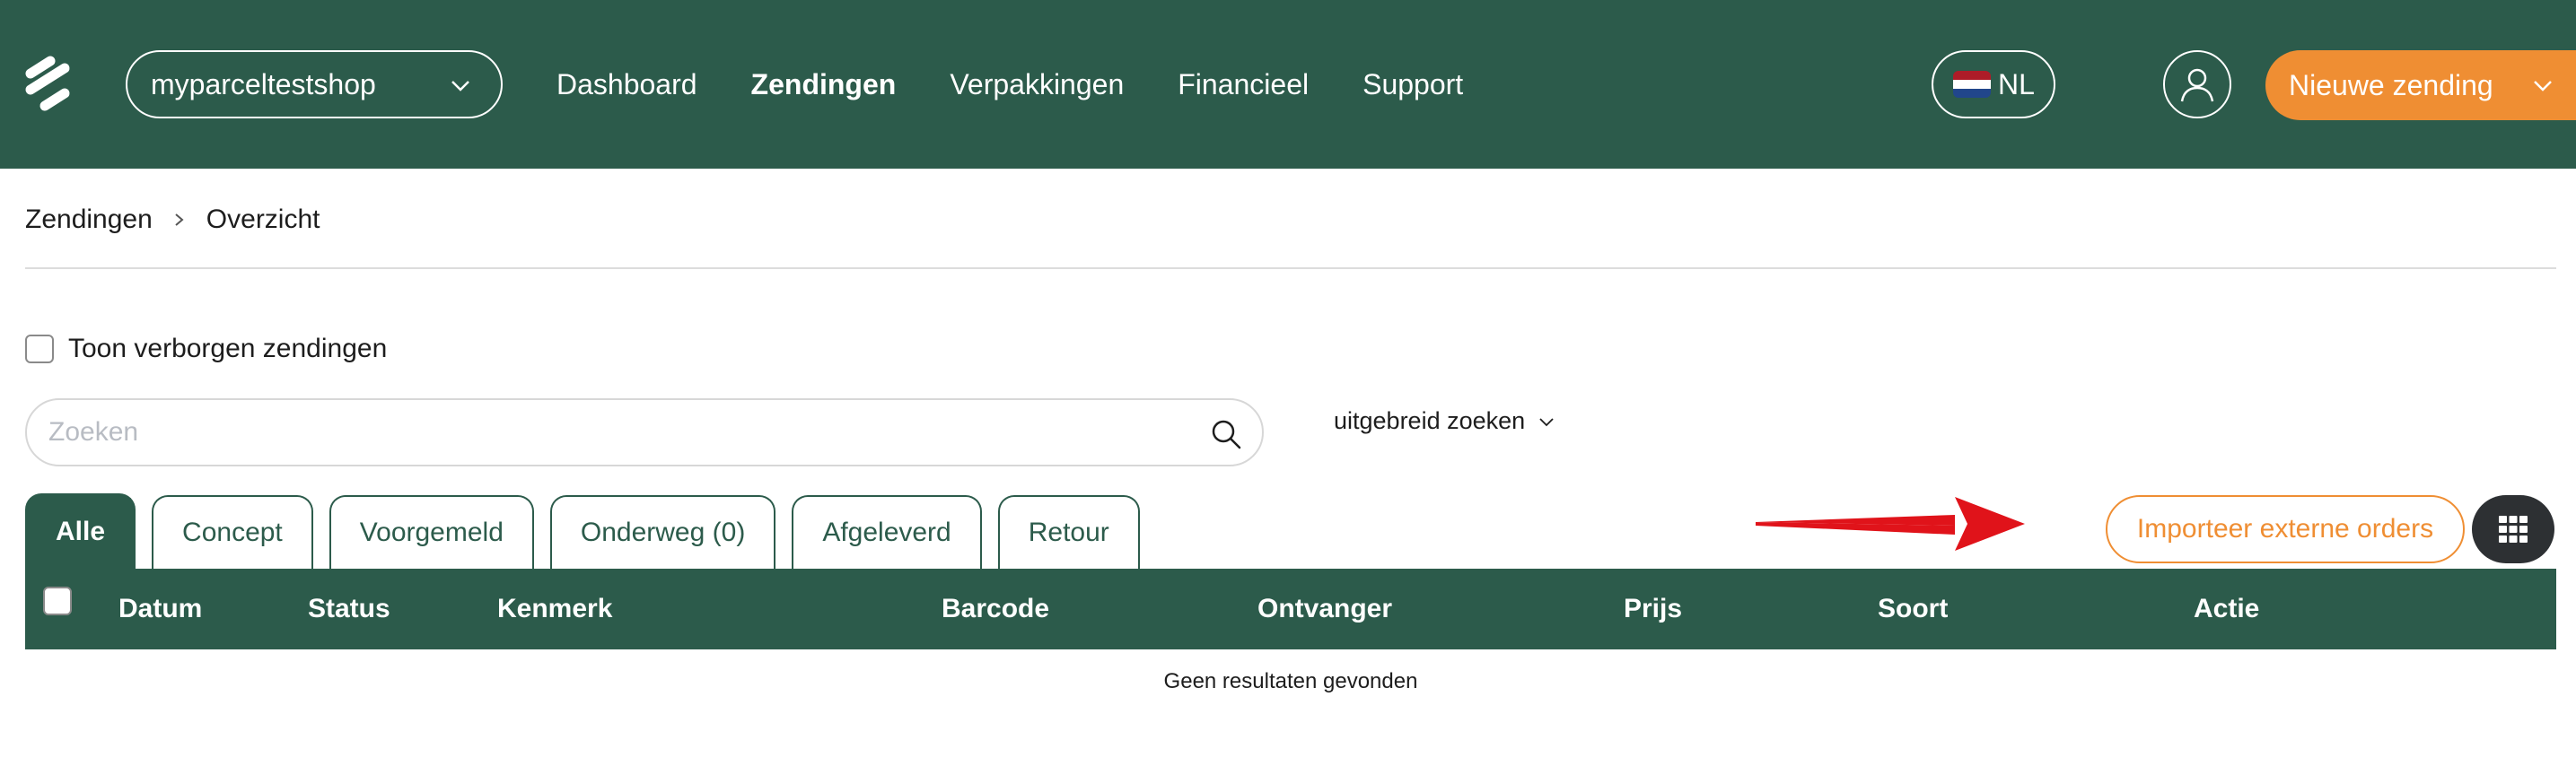 This screenshot has width=2576, height=775. Describe the element at coordinates (47, 84) in the screenshot. I see `myparcel-logo-icon` at that location.